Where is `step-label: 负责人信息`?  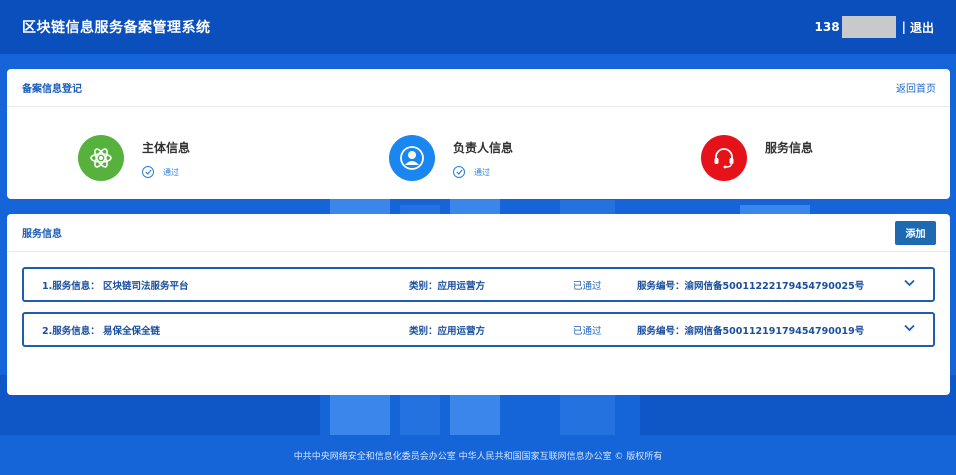 step-label: 负责人信息 is located at coordinates (483, 148).